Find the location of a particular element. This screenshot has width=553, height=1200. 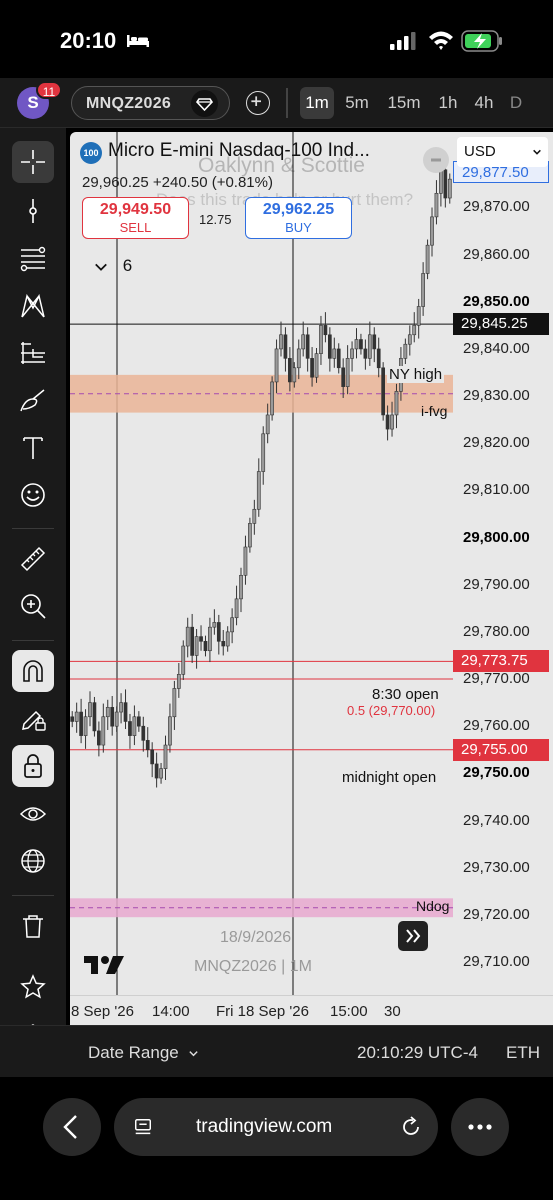

stay-in-drawing-mode is located at coordinates (33, 719).